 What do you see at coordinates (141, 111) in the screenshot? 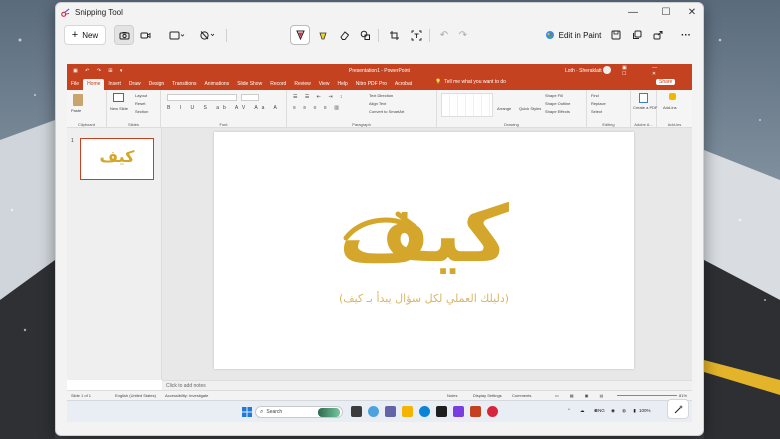
I see `section-button: Section` at bounding box center [141, 111].